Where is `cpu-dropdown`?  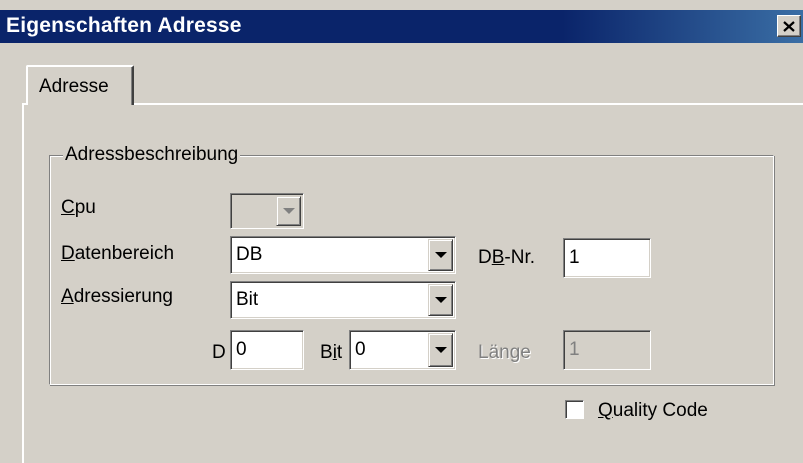
cpu-dropdown is located at coordinates (267, 211).